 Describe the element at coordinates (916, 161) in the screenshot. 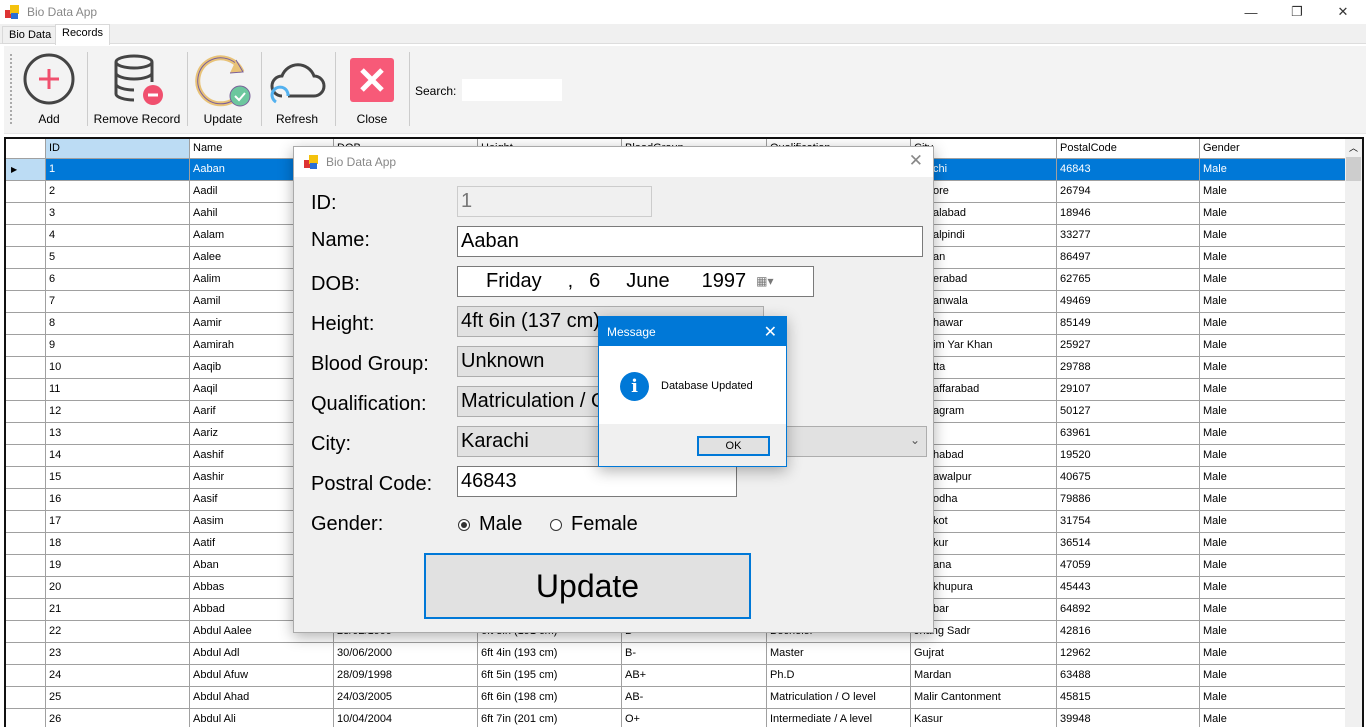

I see `dialog-close-button: ✕` at that location.